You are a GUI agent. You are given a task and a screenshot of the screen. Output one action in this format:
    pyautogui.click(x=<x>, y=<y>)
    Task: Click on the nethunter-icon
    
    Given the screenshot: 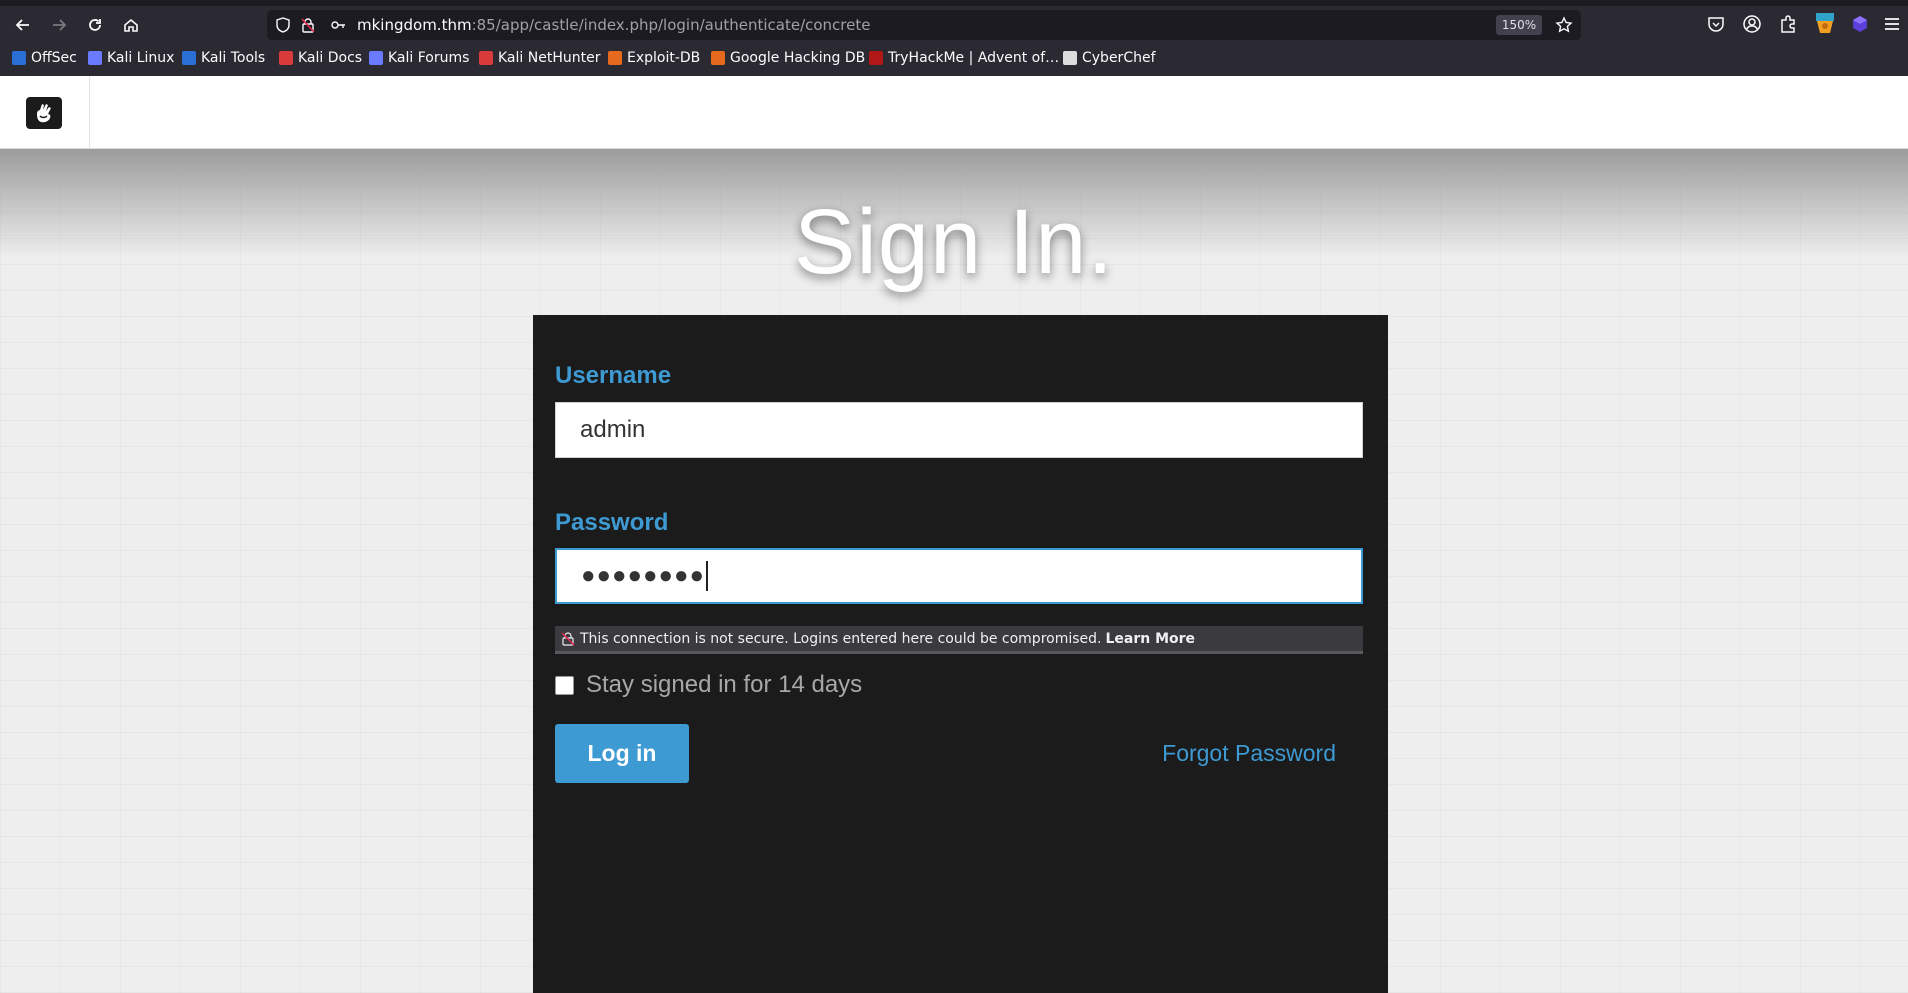 What is the action you would take?
    pyautogui.click(x=486, y=58)
    